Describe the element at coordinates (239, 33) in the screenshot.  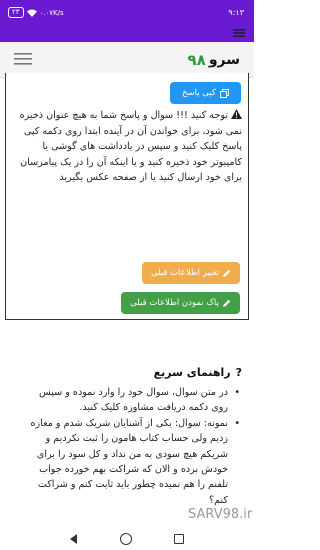
I see `menu-icon` at that location.